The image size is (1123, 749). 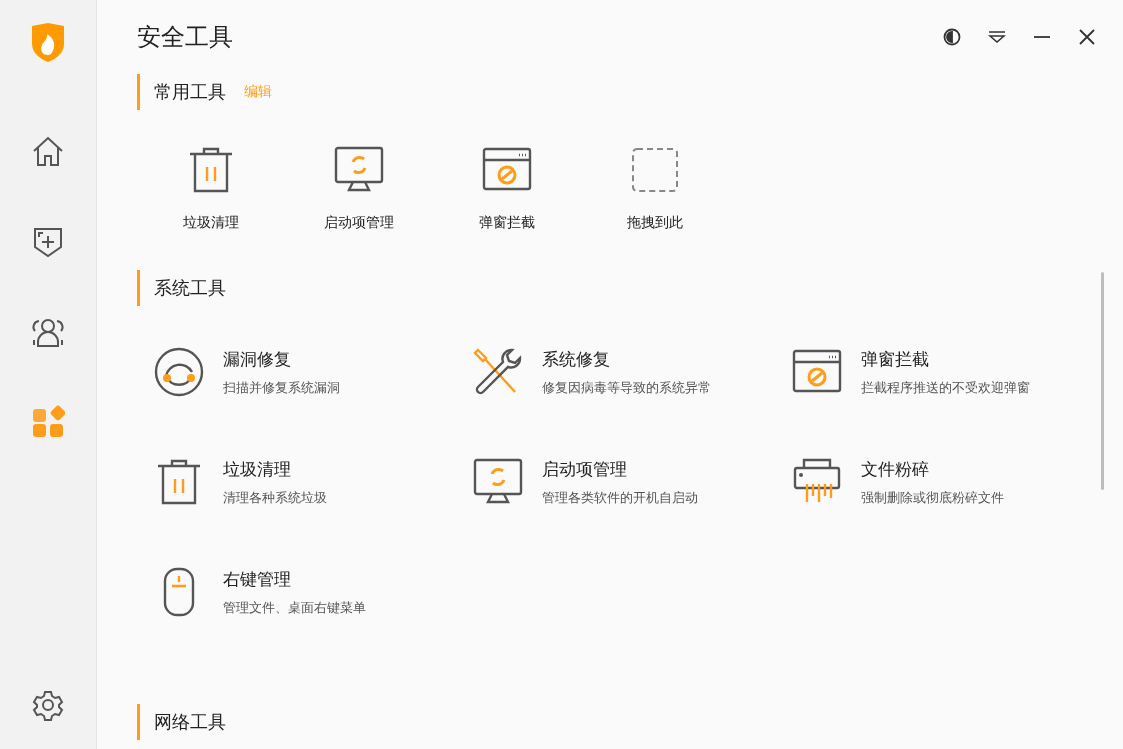 I want to click on tool-name: 启动项管理, so click(x=620, y=469).